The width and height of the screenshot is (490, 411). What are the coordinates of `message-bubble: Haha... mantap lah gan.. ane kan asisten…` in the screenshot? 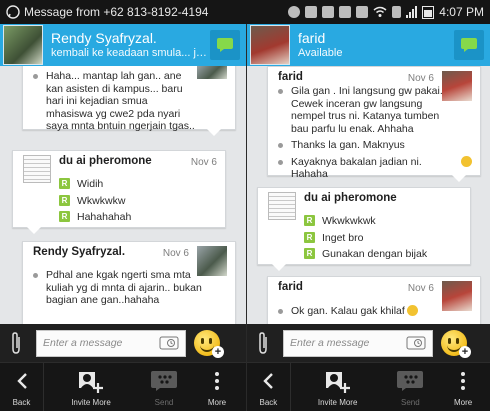 It's located at (129, 101).